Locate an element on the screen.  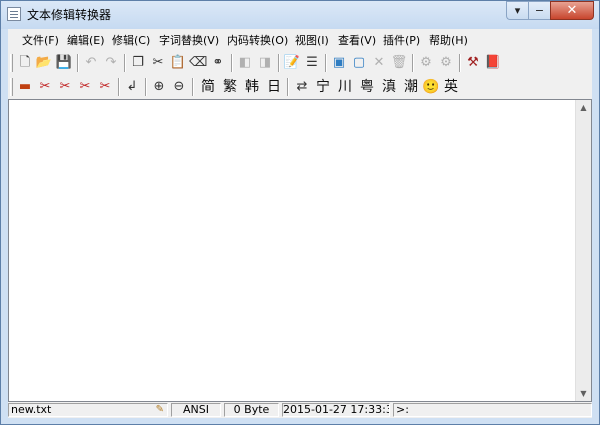
frame-icon: ▢ is located at coordinates (359, 63).